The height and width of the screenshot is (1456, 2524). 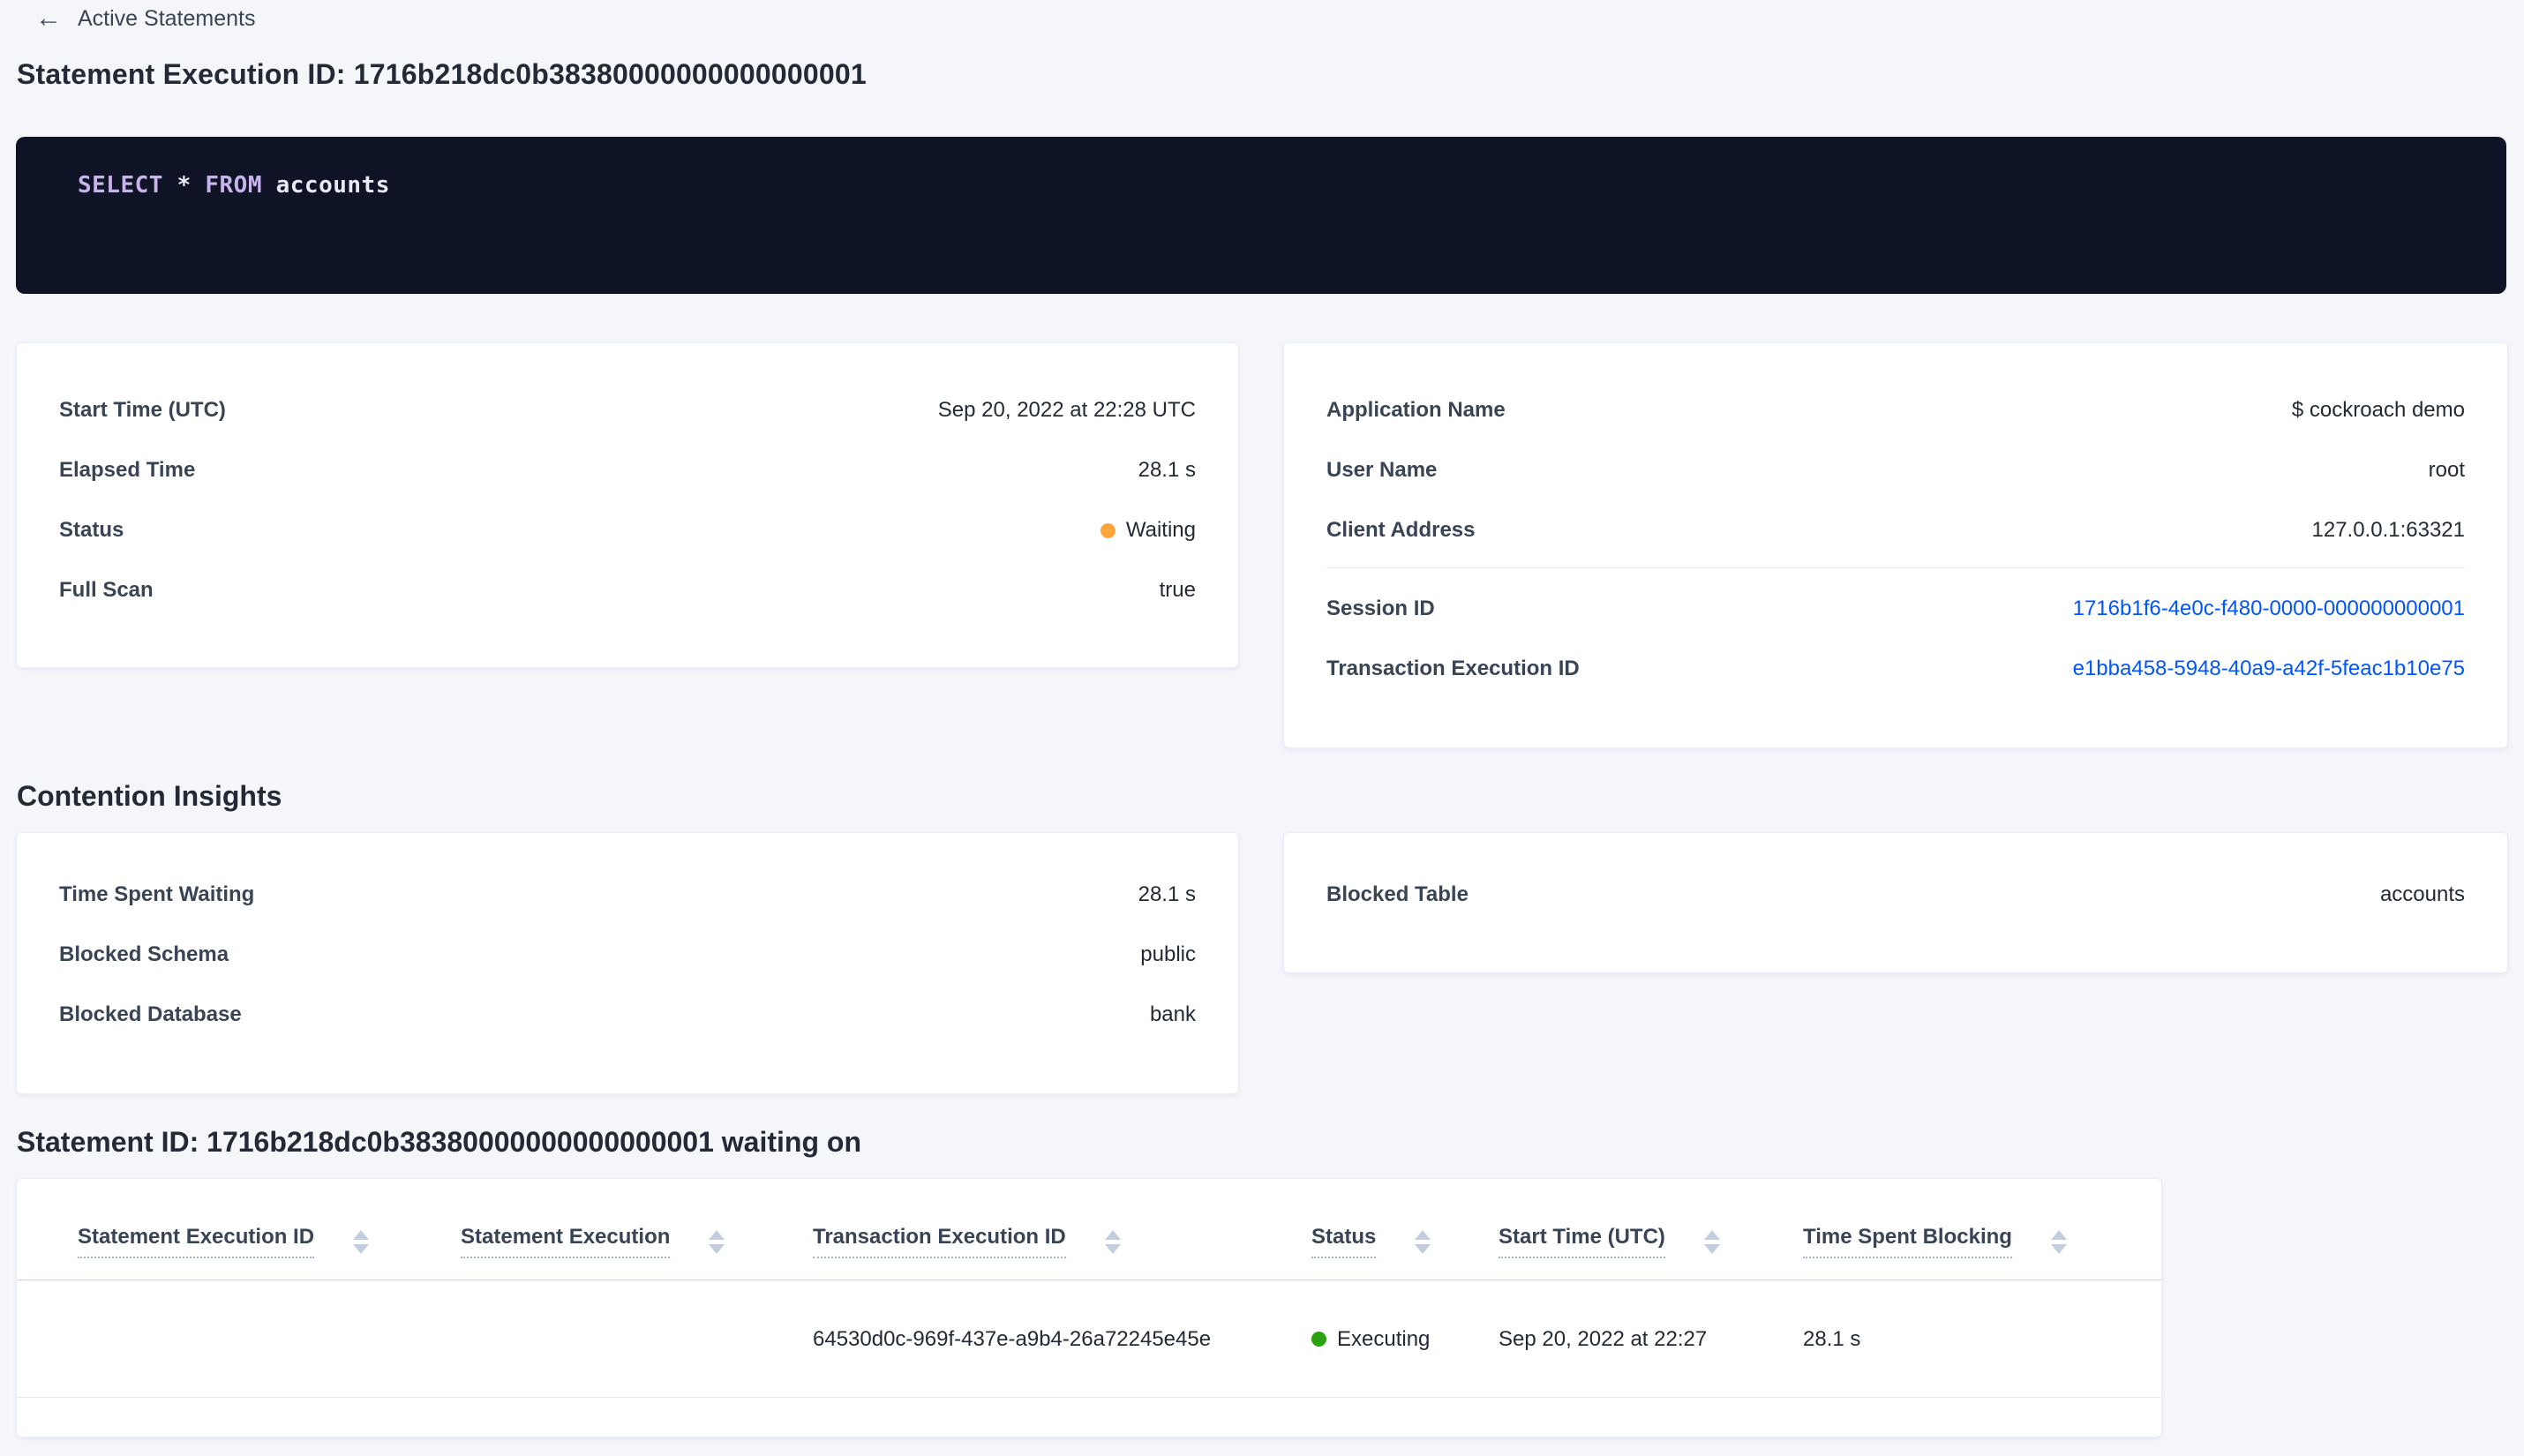 What do you see at coordinates (939, 1241) in the screenshot?
I see `column-header-transaction-execution-id-label: Transaction Execution ID` at bounding box center [939, 1241].